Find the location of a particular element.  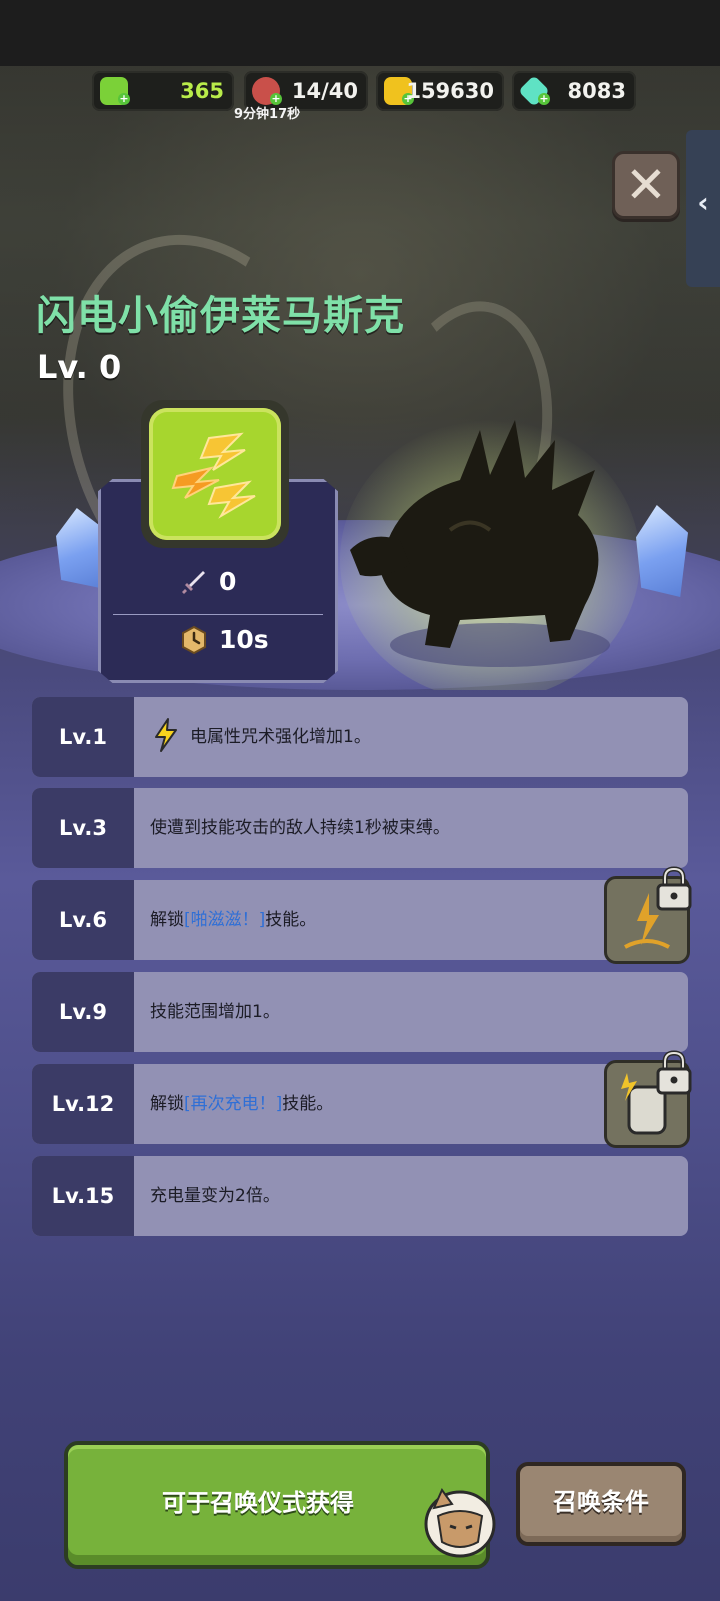

creature-silhouette is located at coordinates (490, 555).